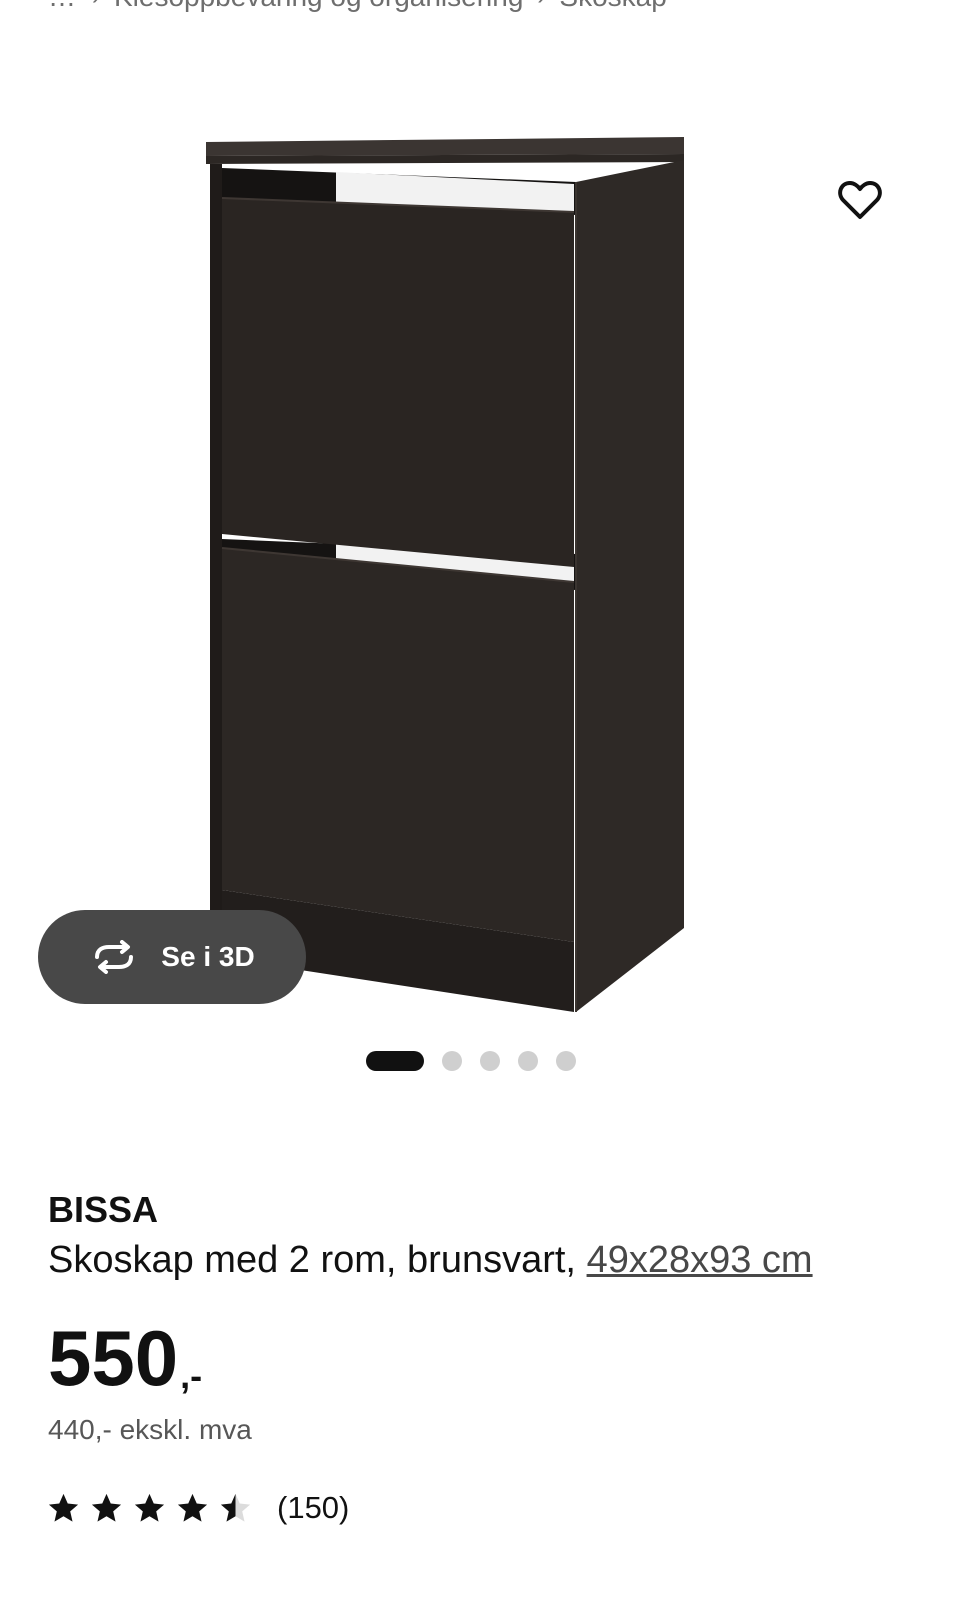 Image resolution: width=960 pixels, height=1599 pixels. I want to click on product-name: BISSA, so click(103, 1209).